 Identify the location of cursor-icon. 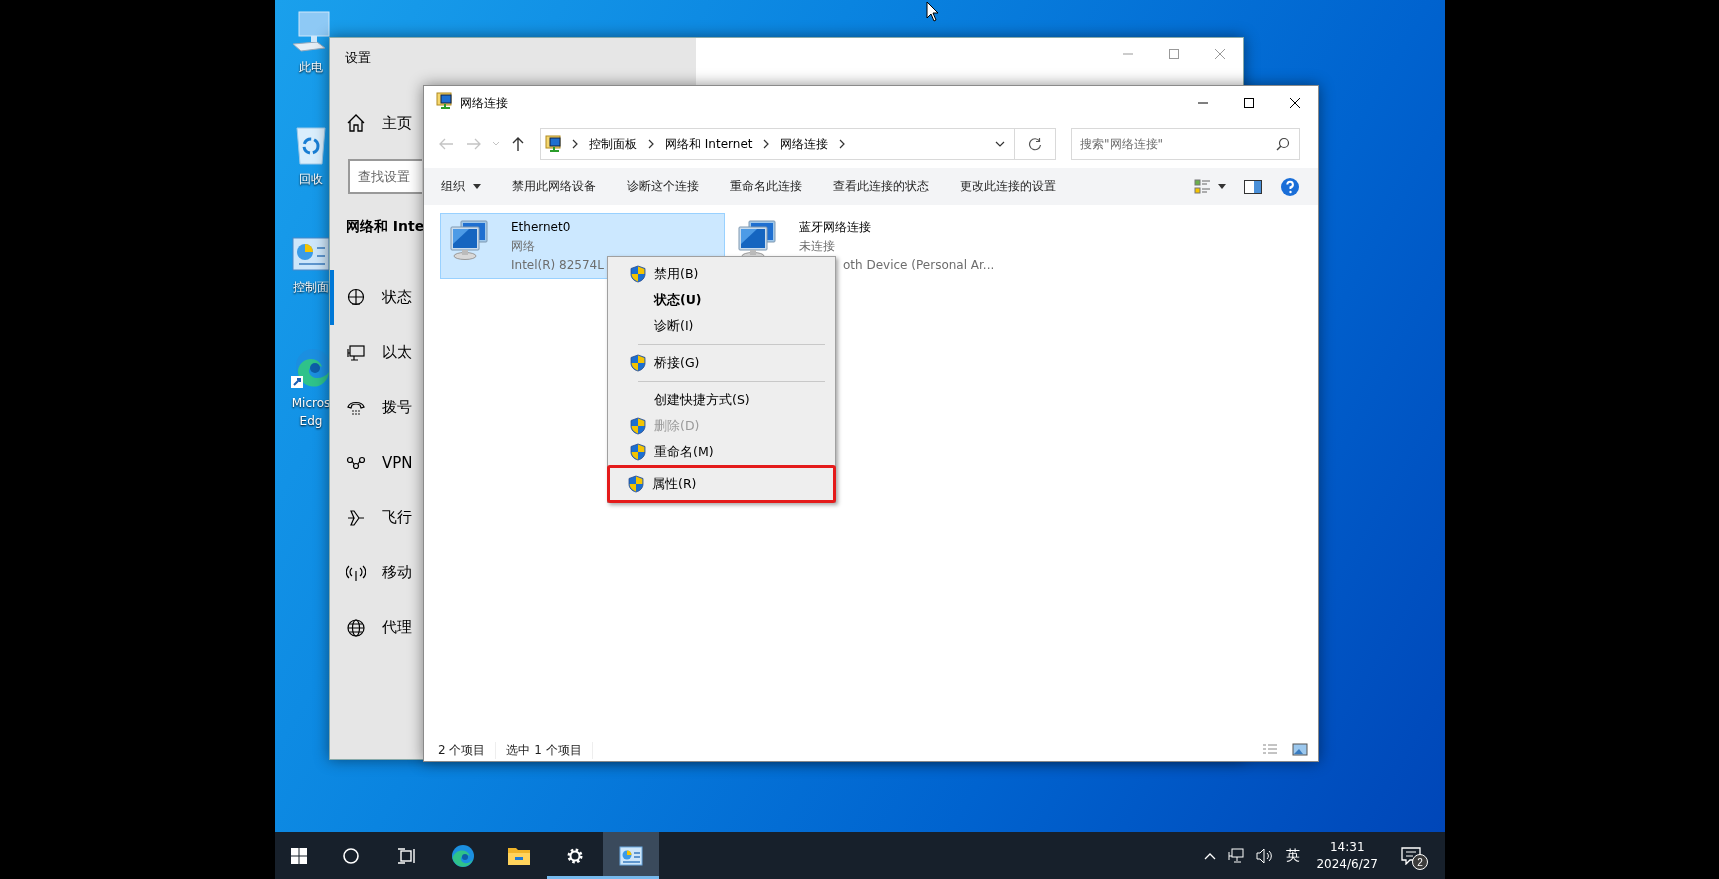
(933, 12).